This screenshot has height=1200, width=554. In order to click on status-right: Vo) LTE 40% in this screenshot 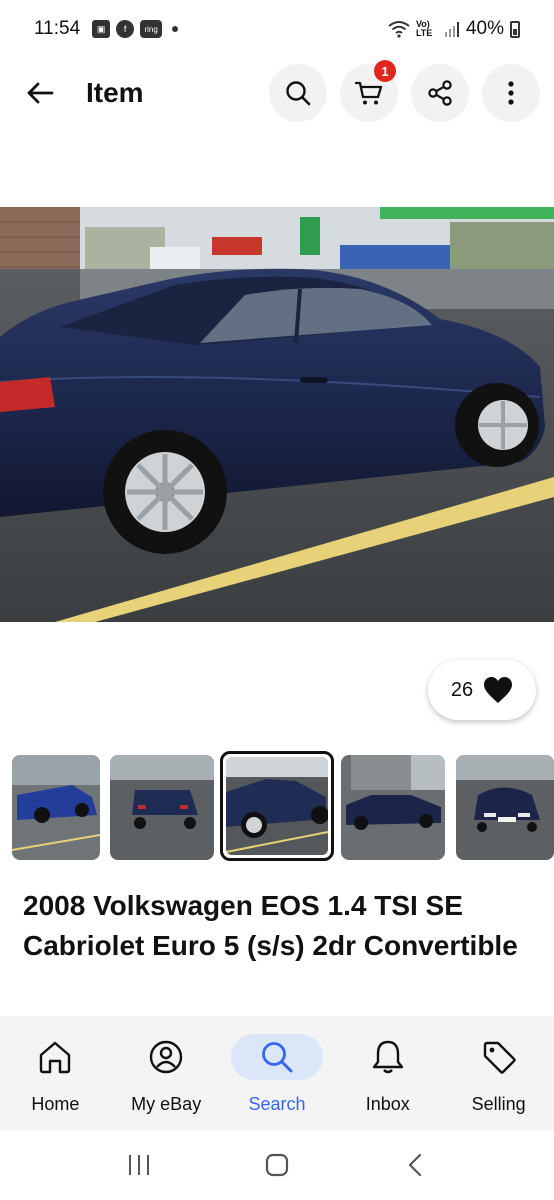, I will do `click(454, 29)`.